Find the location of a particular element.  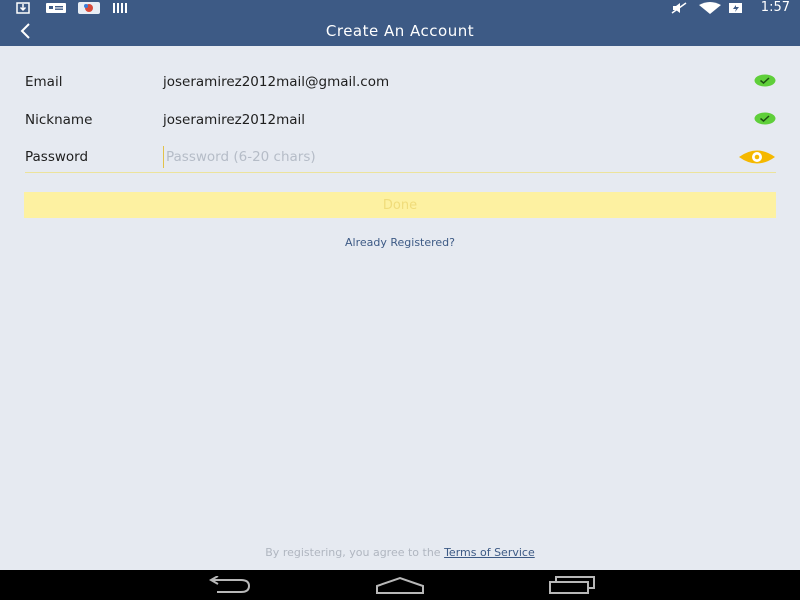

app-bar: Create An Account is located at coordinates (400, 31).